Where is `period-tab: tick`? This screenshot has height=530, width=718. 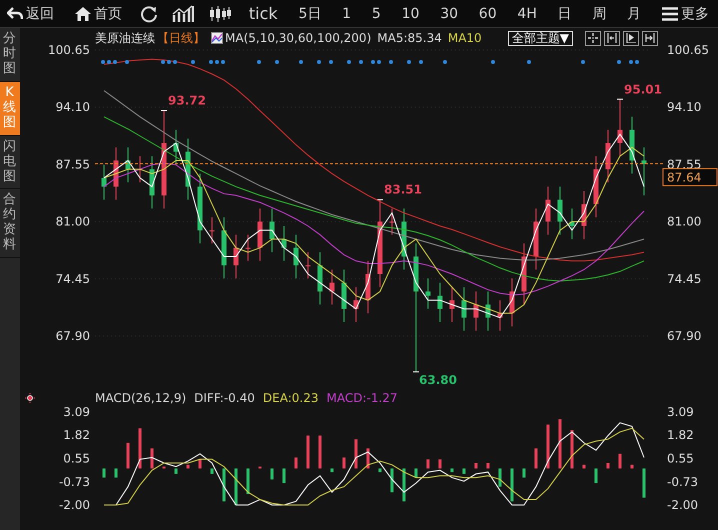
period-tab: tick is located at coordinates (263, 13).